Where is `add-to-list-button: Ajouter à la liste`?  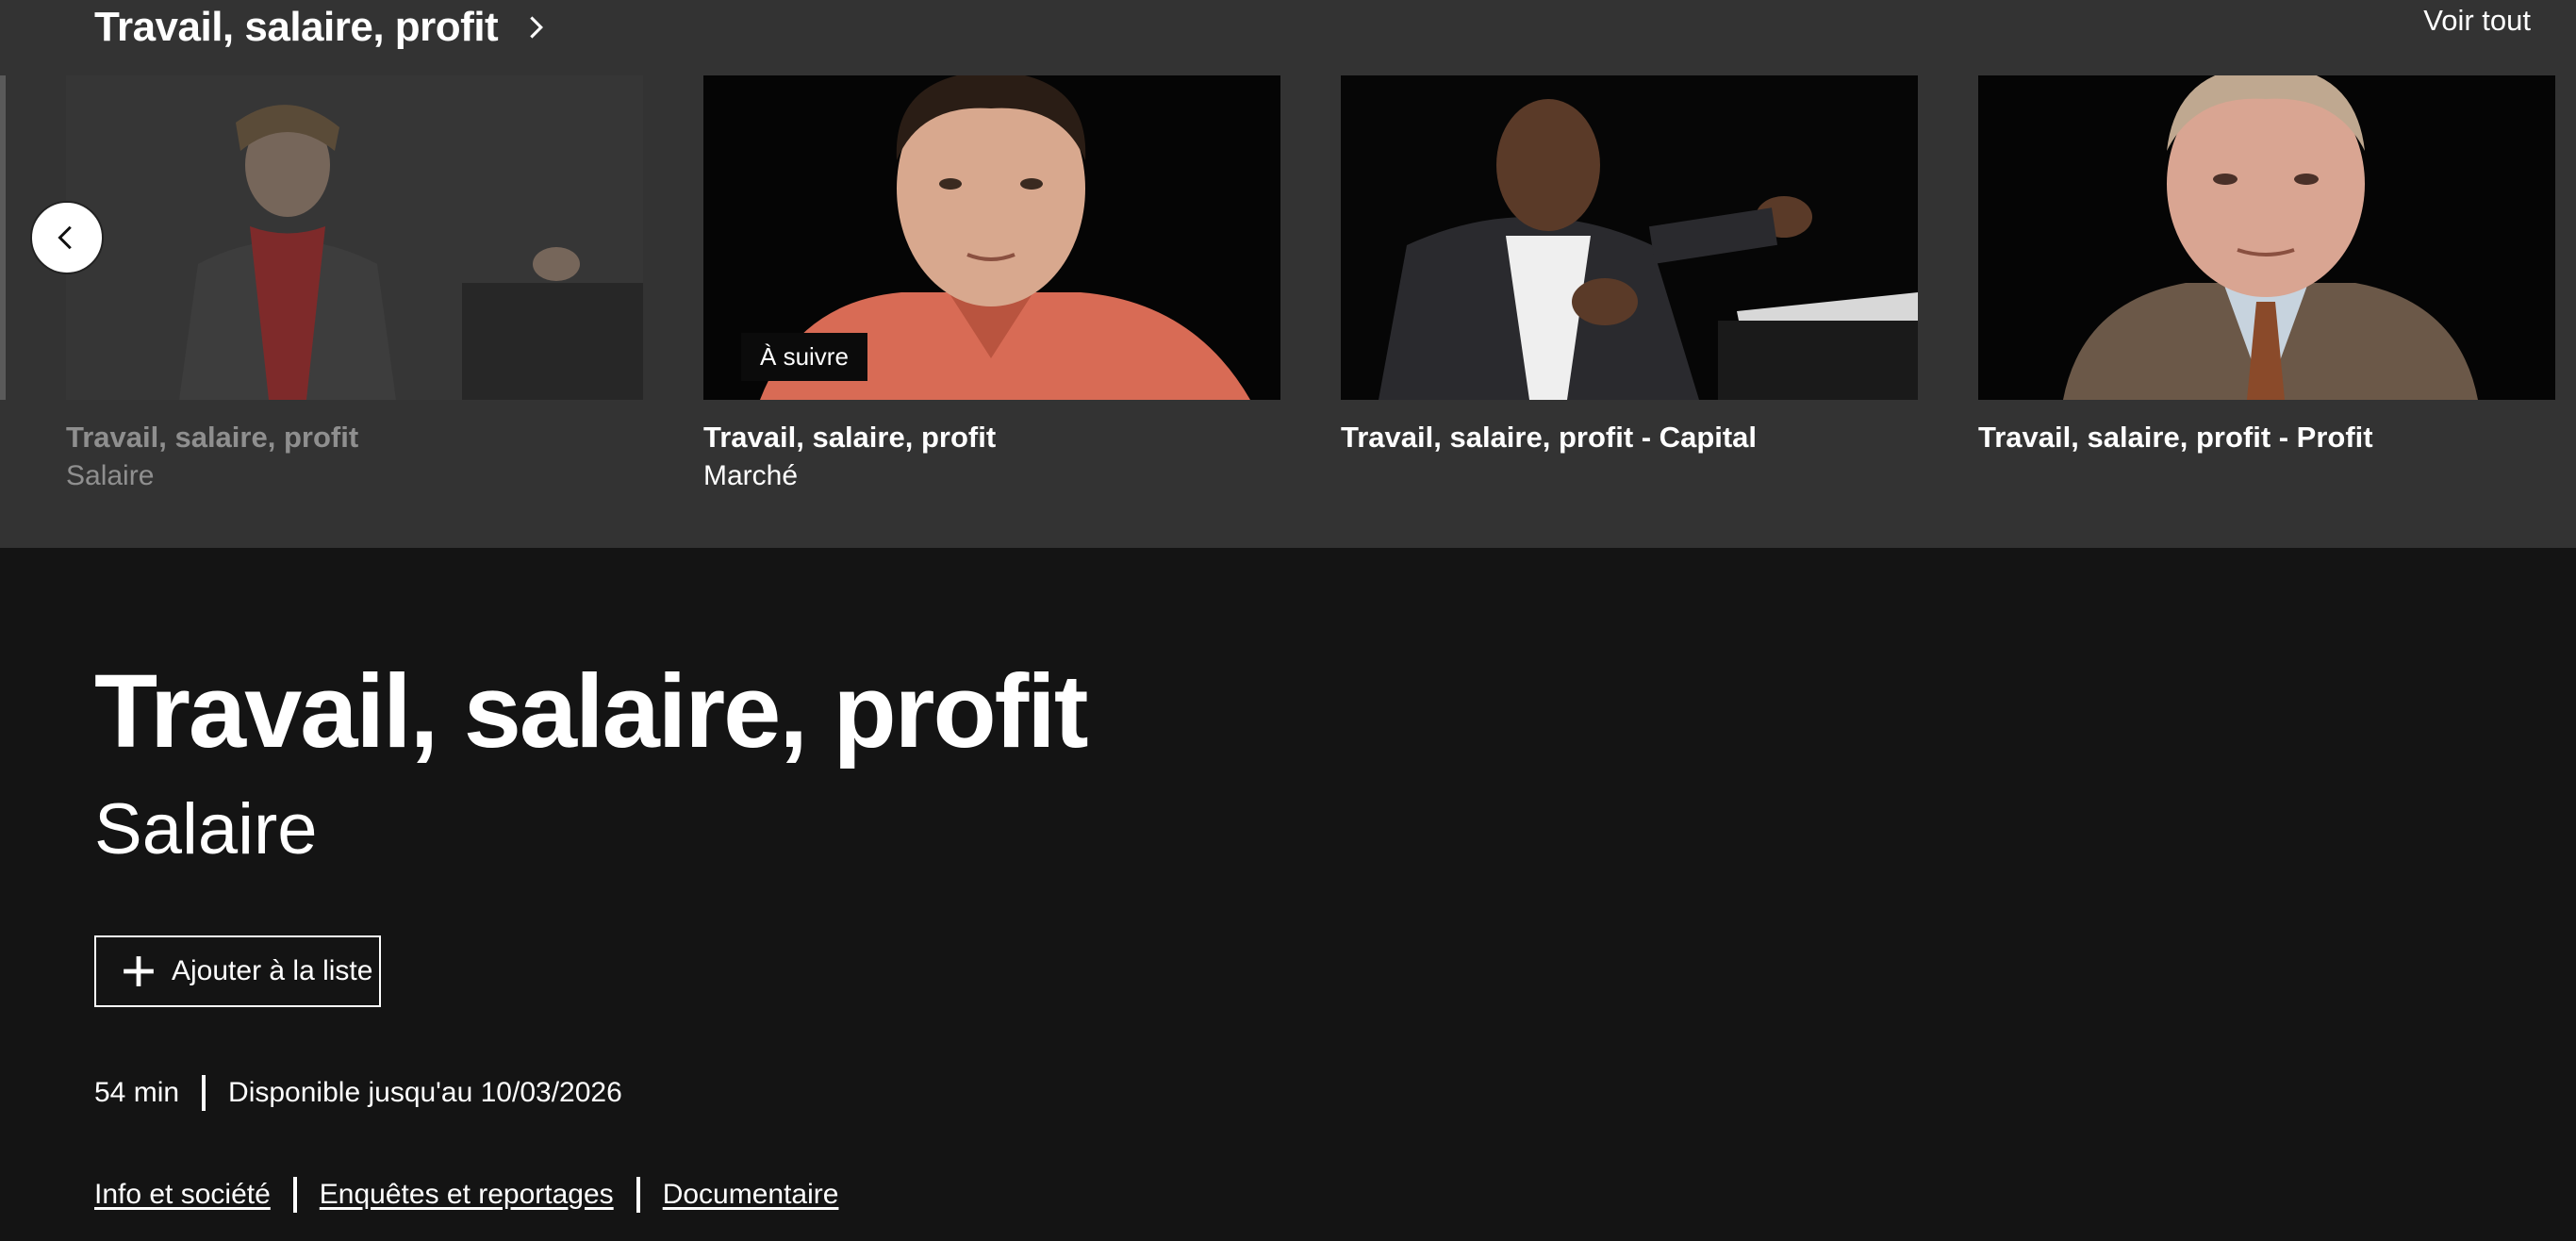
add-to-list-button: Ajouter à la liste is located at coordinates (237, 971).